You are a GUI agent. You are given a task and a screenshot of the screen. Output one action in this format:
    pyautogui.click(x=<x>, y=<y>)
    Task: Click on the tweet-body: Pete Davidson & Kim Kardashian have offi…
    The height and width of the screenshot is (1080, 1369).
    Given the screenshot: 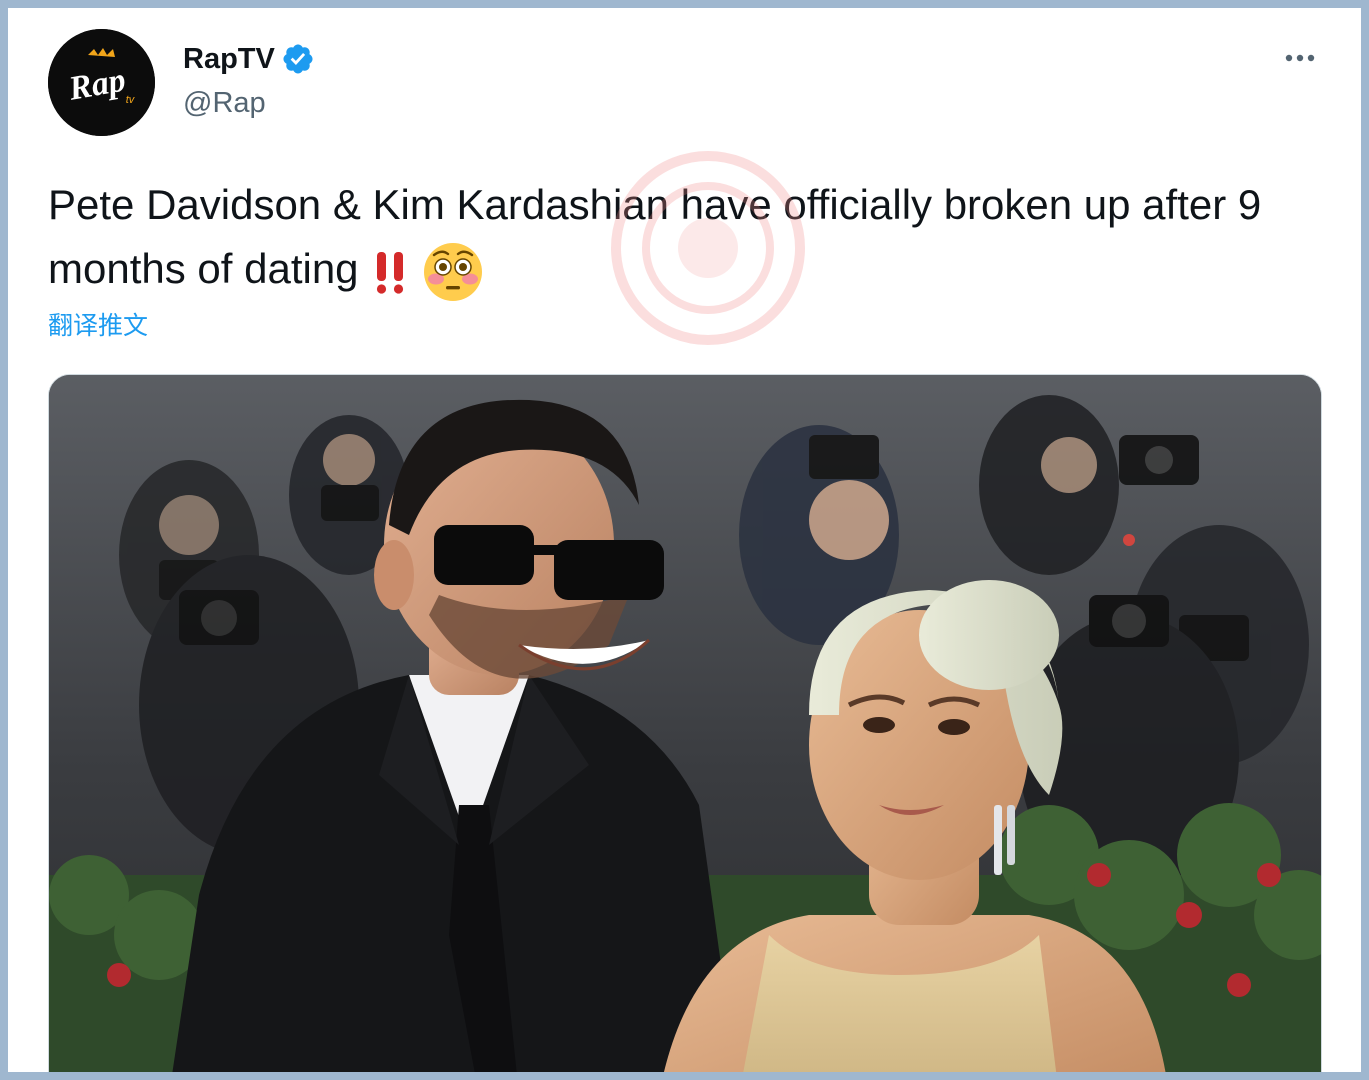 What is the action you would take?
    pyautogui.click(x=655, y=236)
    